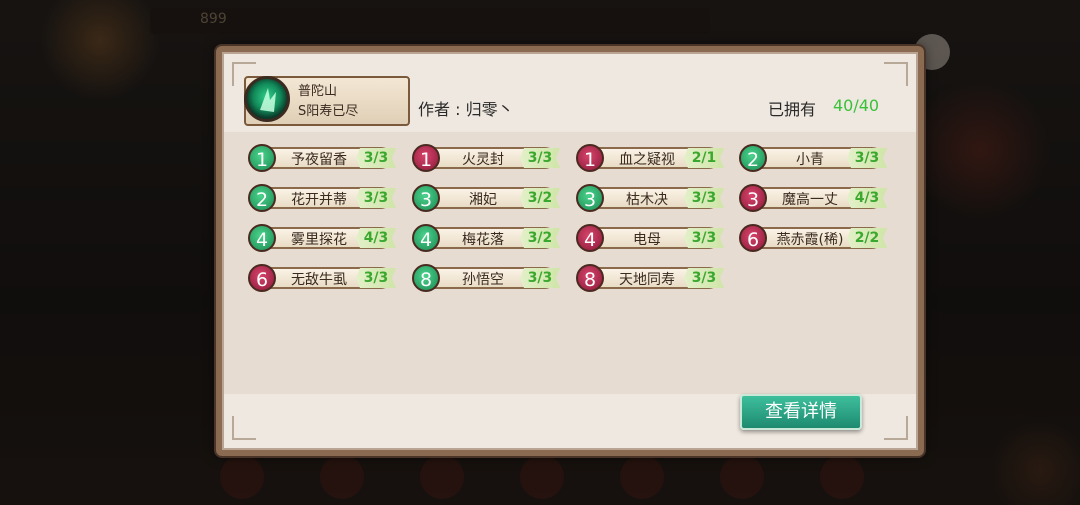 The height and width of the screenshot is (505, 1080). Describe the element at coordinates (867, 238) in the screenshot. I see `card-count: 2/2` at that location.